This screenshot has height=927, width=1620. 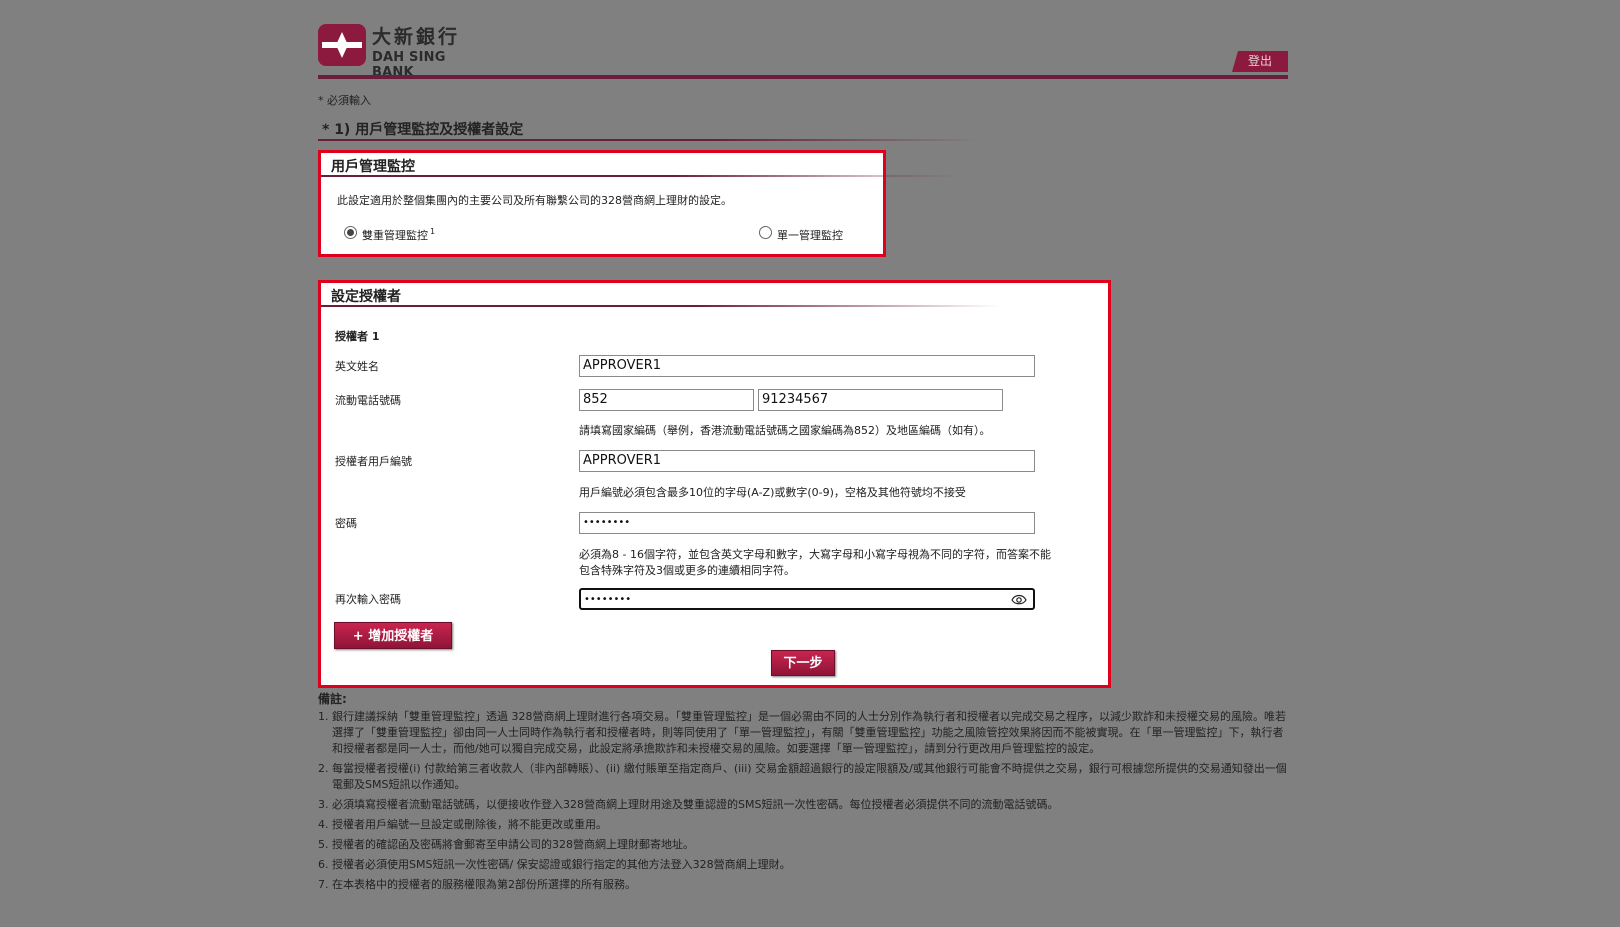 I want to click on dah-sing-logo: 大新銀行 DAH SING BANK, so click(x=403, y=52).